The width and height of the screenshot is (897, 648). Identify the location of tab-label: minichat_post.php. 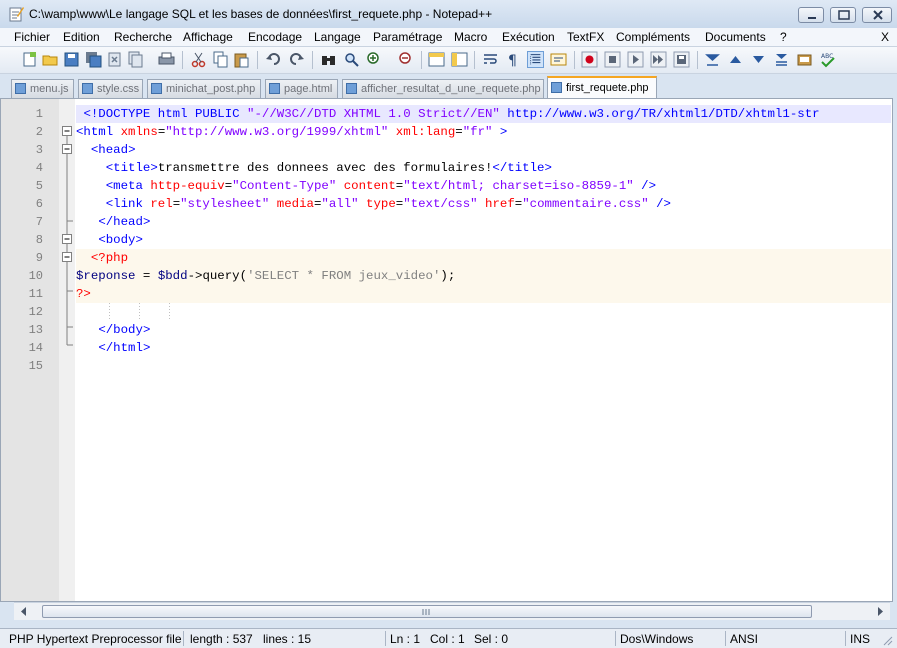
(211, 89).